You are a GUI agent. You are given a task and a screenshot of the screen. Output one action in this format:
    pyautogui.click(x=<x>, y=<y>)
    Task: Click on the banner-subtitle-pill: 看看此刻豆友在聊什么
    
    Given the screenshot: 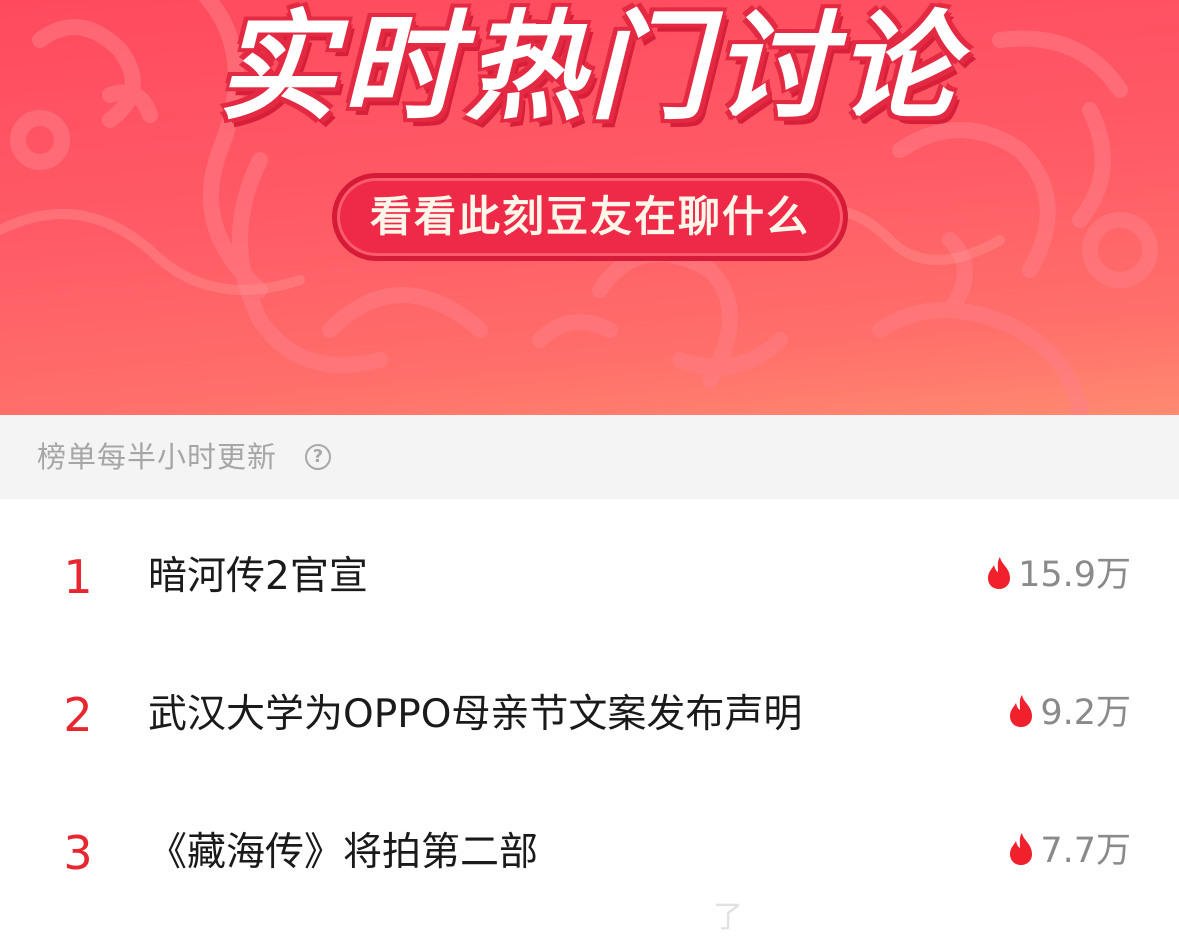 What is the action you would take?
    pyautogui.click(x=590, y=217)
    